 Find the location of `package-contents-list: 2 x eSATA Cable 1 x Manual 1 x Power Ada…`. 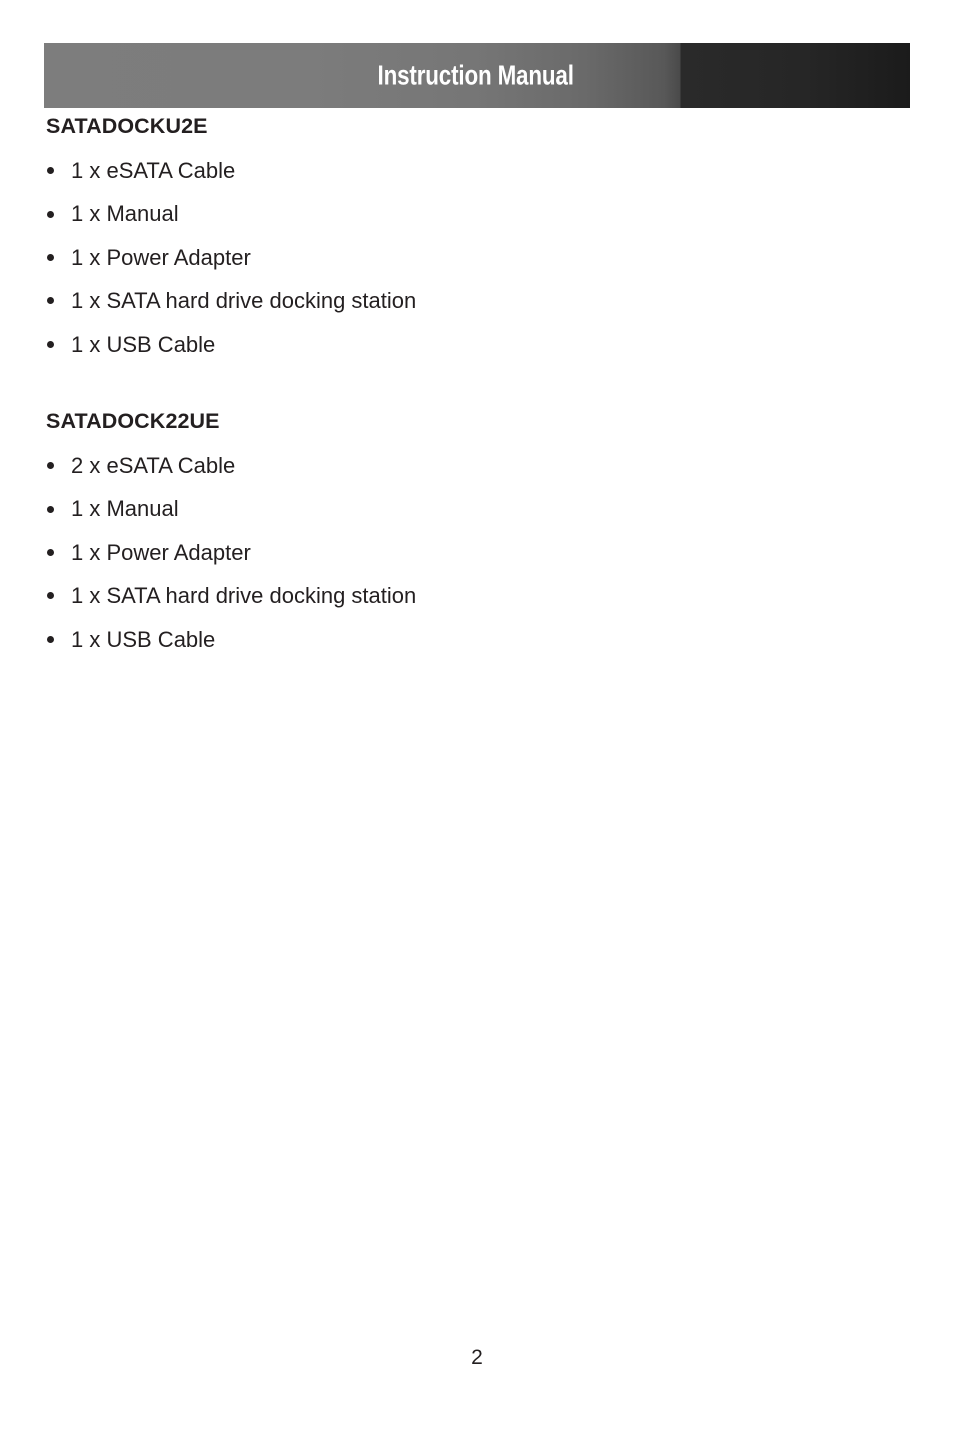

package-contents-list: 2 x eSATA Cable 1 x Manual 1 x Power Ada… is located at coordinates (477, 552).